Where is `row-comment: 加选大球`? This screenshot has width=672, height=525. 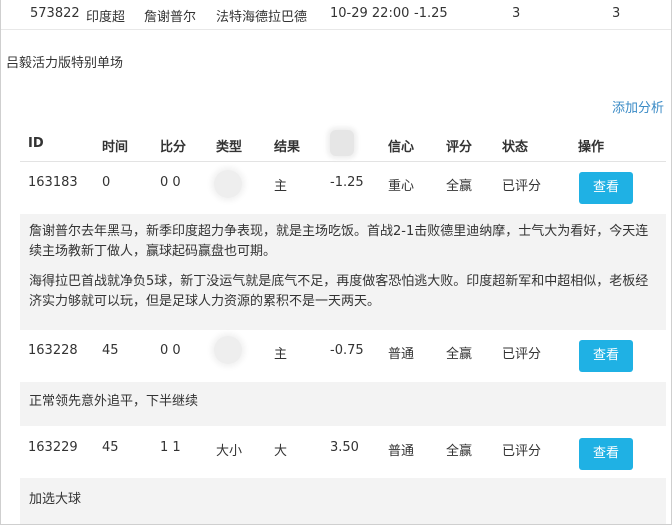 row-comment: 加选大球 is located at coordinates (343, 501).